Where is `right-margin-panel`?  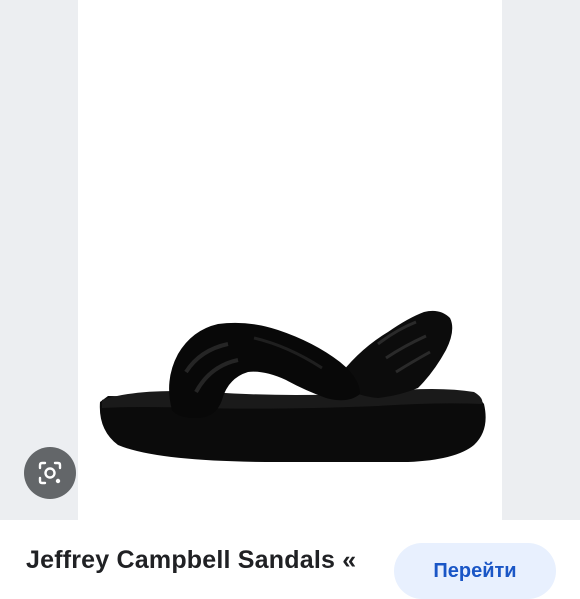
right-margin-panel is located at coordinates (541, 260).